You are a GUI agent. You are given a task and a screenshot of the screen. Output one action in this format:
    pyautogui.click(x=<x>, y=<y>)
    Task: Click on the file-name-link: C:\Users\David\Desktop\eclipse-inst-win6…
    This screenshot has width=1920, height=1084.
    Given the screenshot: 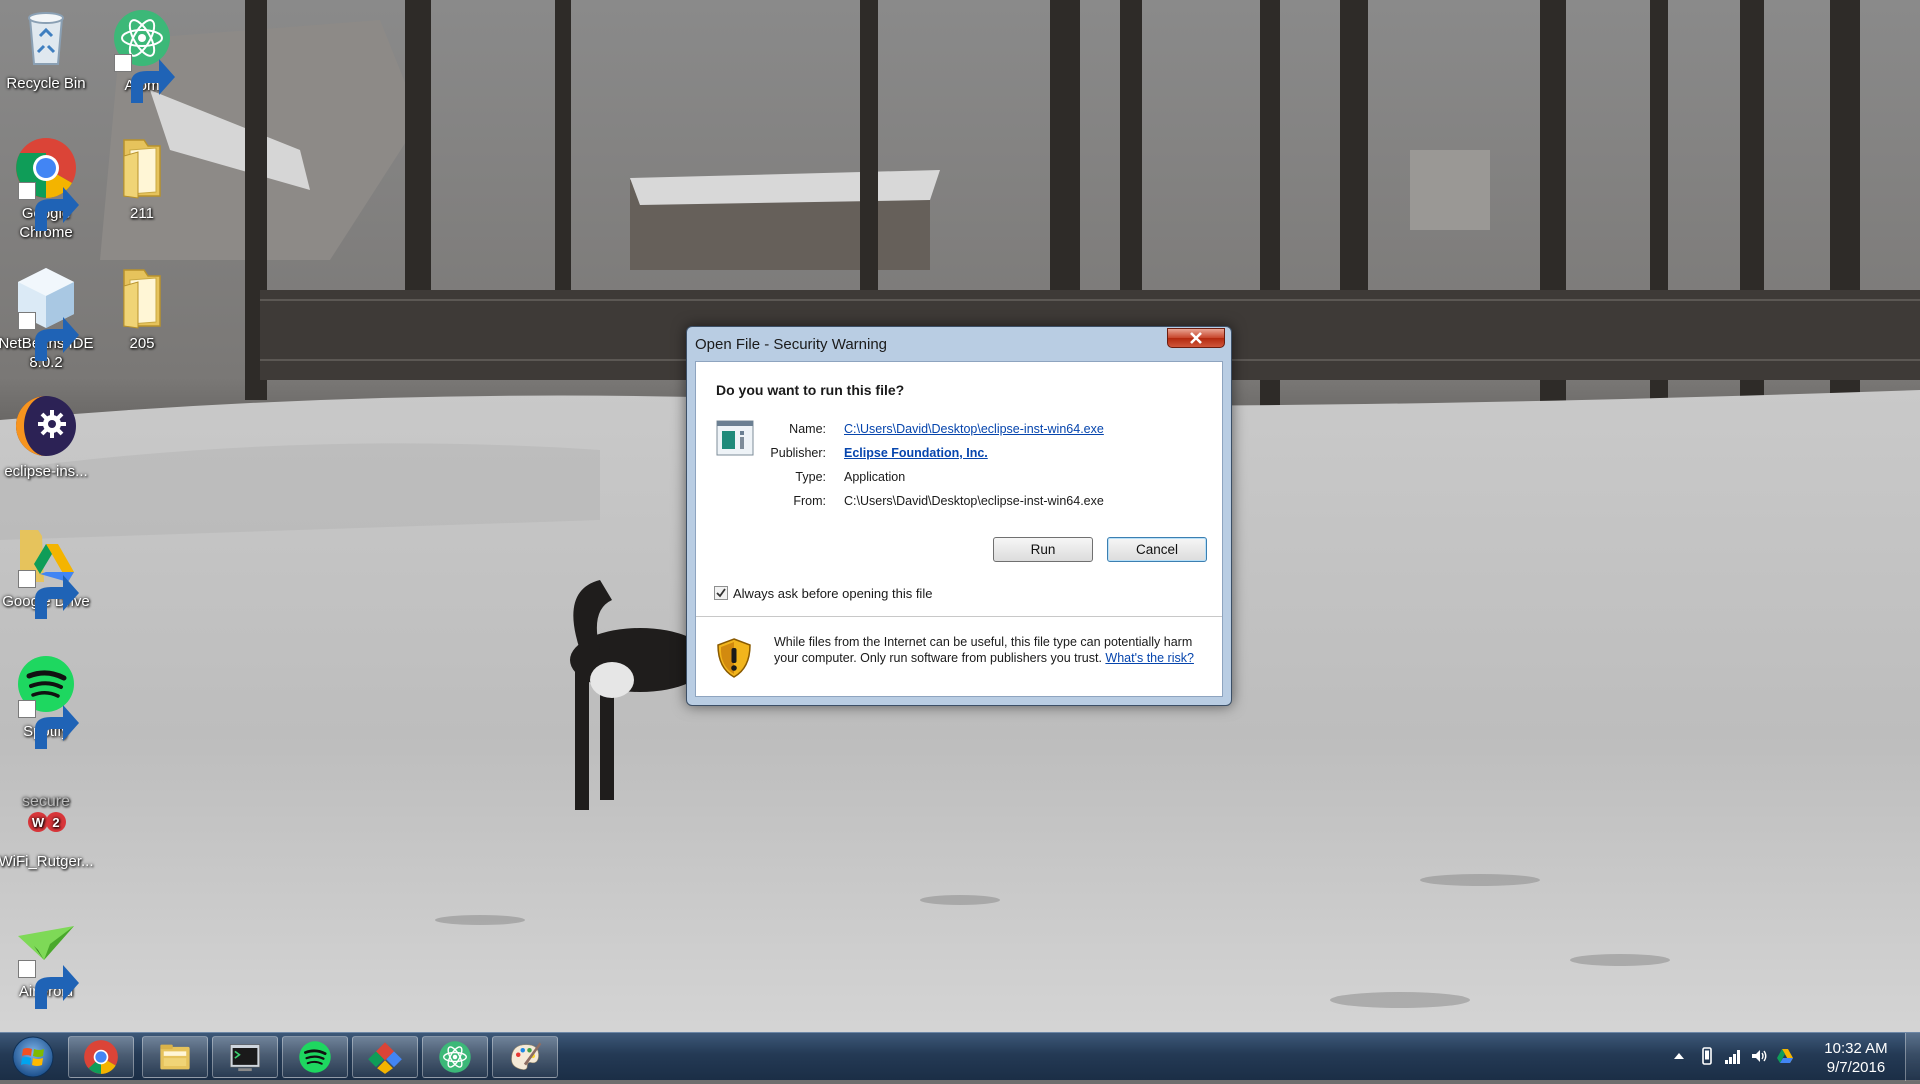 What is the action you would take?
    pyautogui.click(x=974, y=429)
    